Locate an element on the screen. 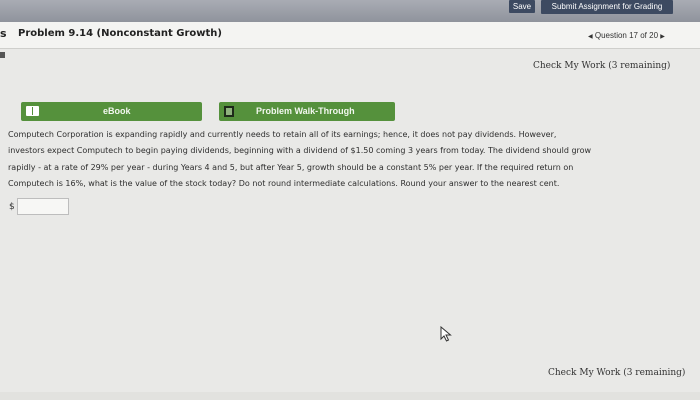 This screenshot has height=400, width=700. walkthrough-label: Problem Walk-Through is located at coordinates (305, 111).